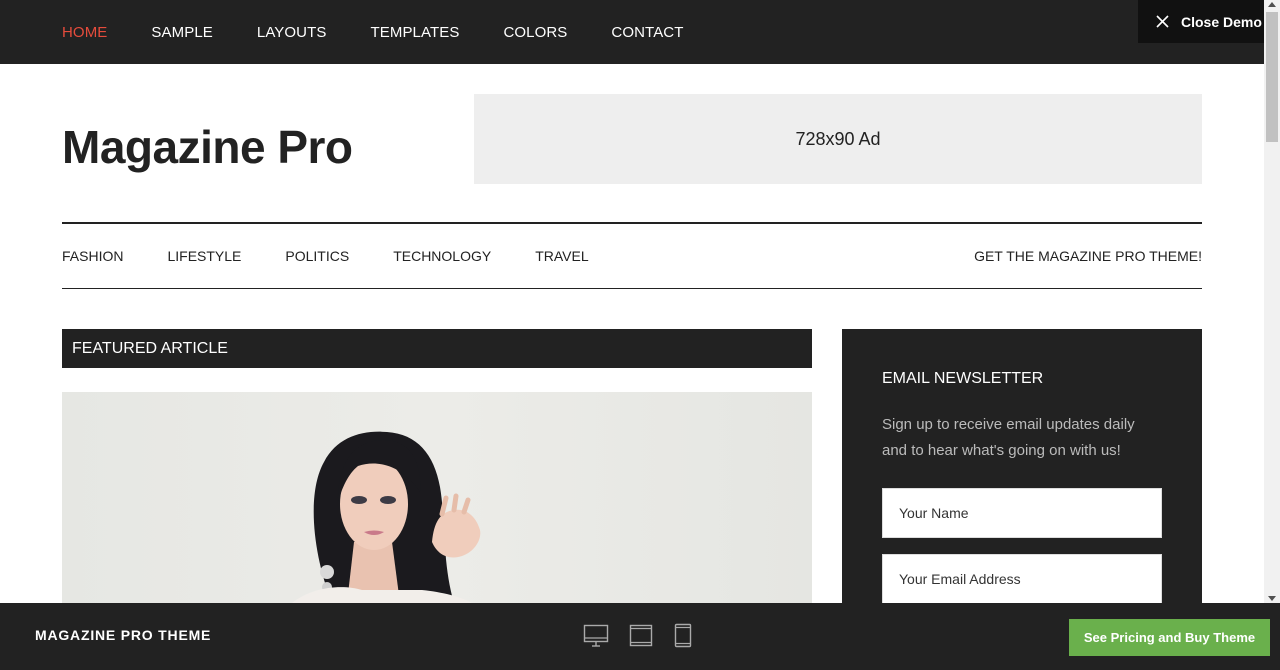 The width and height of the screenshot is (1280, 670). What do you see at coordinates (292, 32) in the screenshot?
I see `top-nav-layouts: LAYOUTS` at bounding box center [292, 32].